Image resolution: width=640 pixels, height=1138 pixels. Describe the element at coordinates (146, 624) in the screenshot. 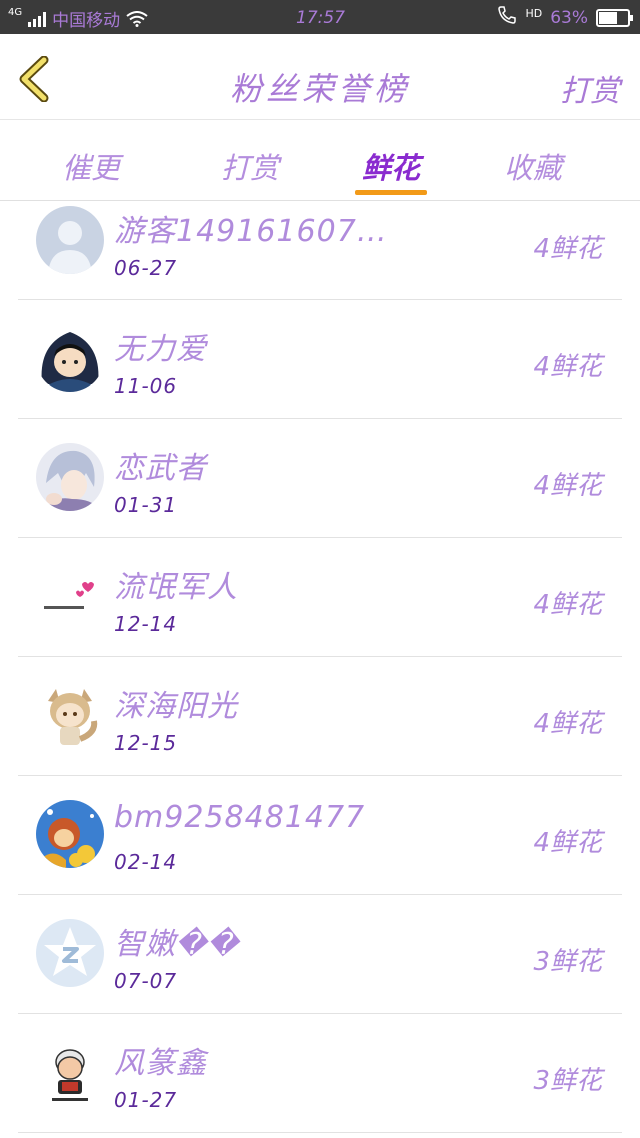

I see `fan-date: 12-14` at that location.